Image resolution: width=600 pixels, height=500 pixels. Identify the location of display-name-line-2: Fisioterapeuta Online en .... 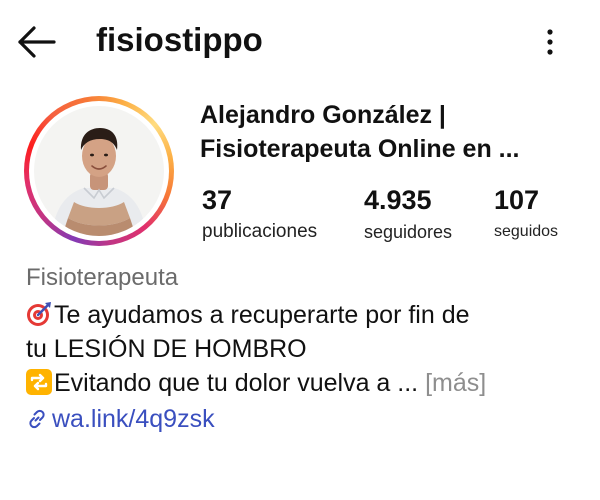
(360, 149).